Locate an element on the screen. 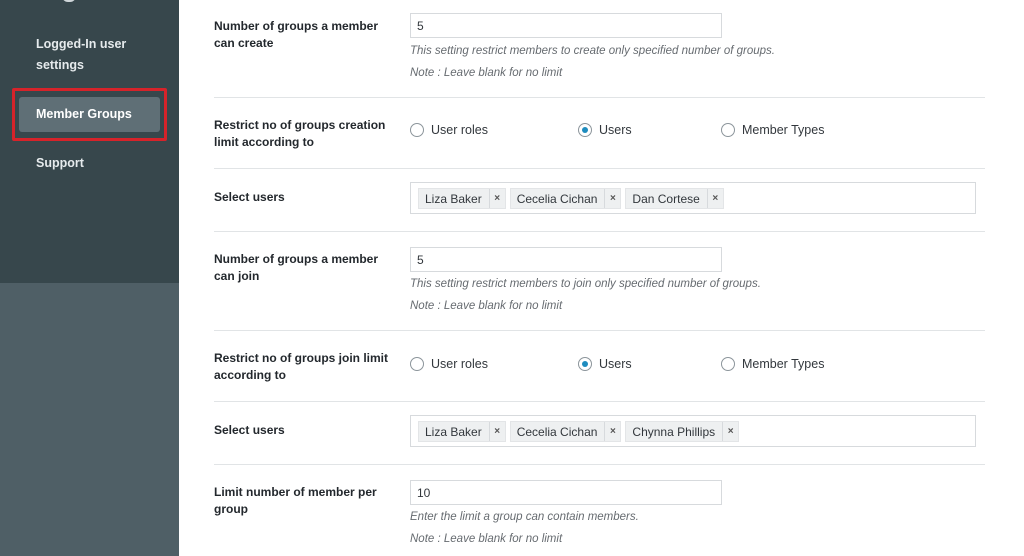 Image resolution: width=1024 pixels, height=556 pixels. member-limit-input is located at coordinates (566, 492).